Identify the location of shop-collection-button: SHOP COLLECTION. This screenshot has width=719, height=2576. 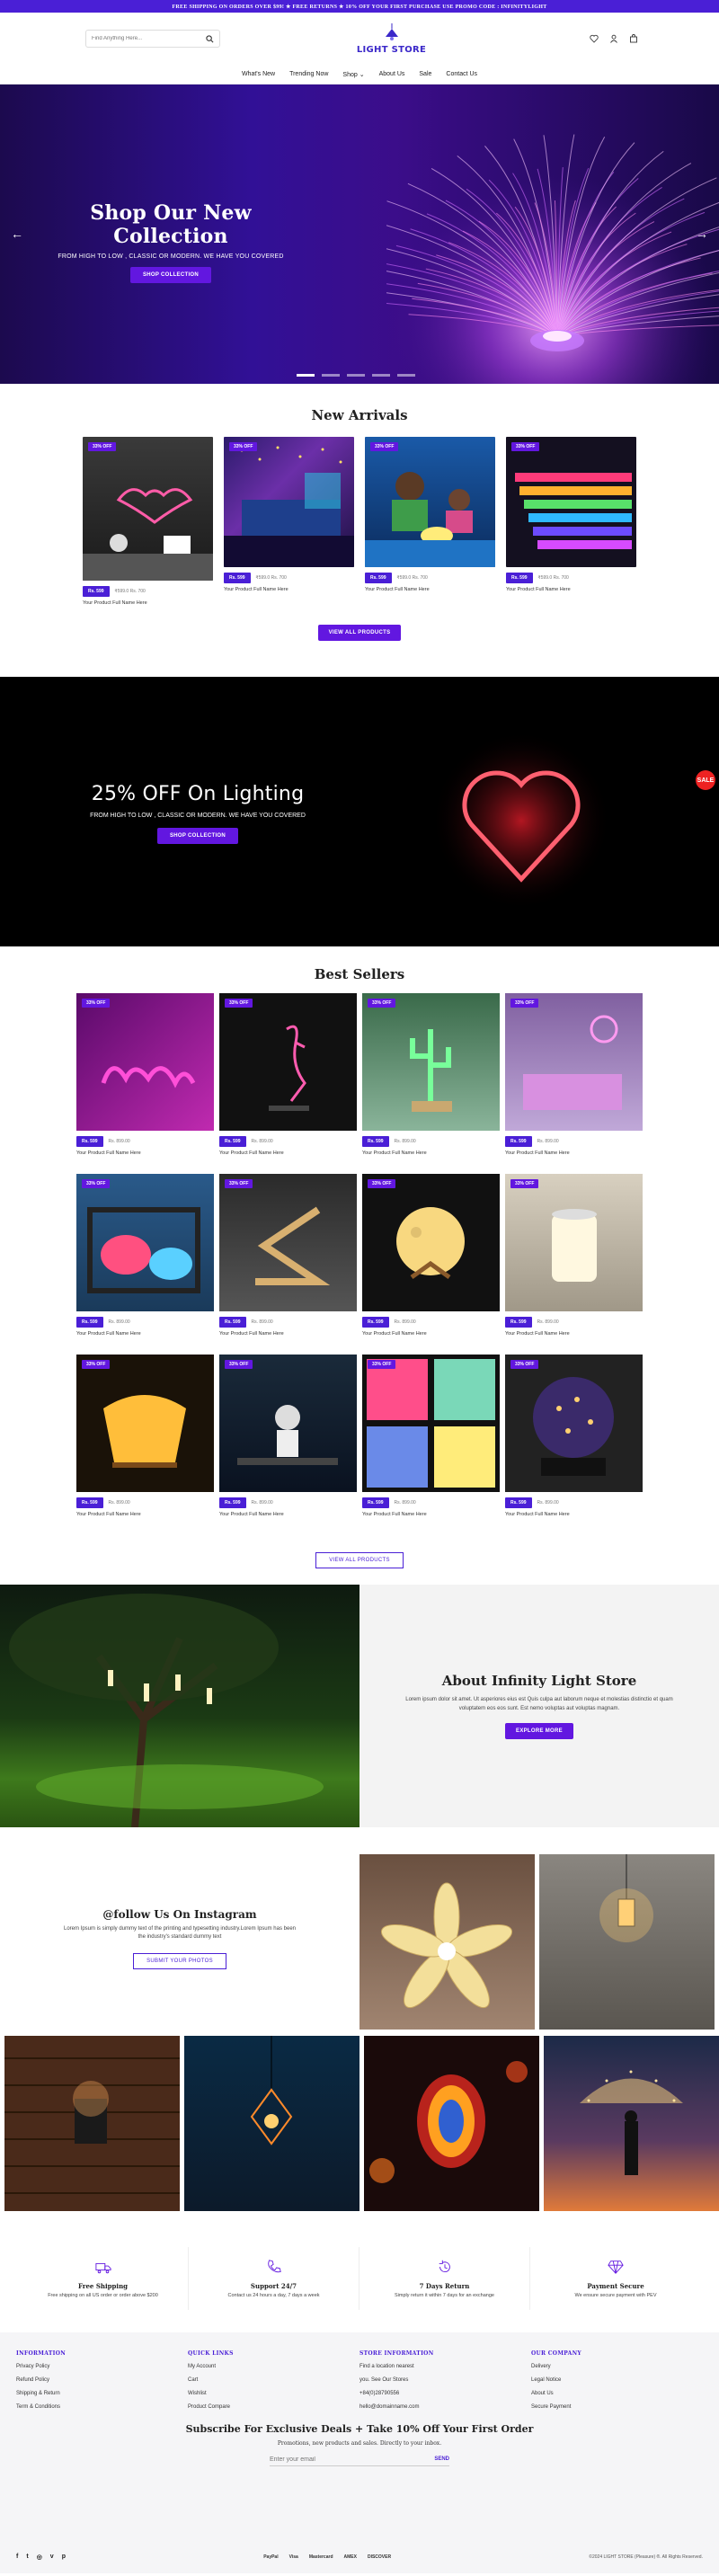
(170, 275).